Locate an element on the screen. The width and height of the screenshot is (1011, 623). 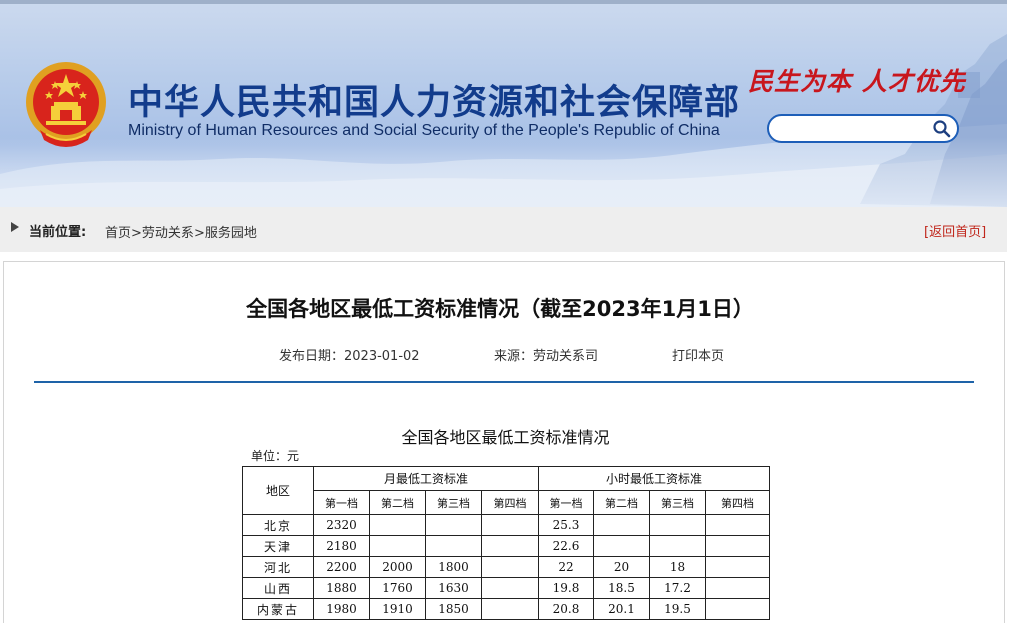
slogan: 民生为本 人才优先 is located at coordinates (857, 81).